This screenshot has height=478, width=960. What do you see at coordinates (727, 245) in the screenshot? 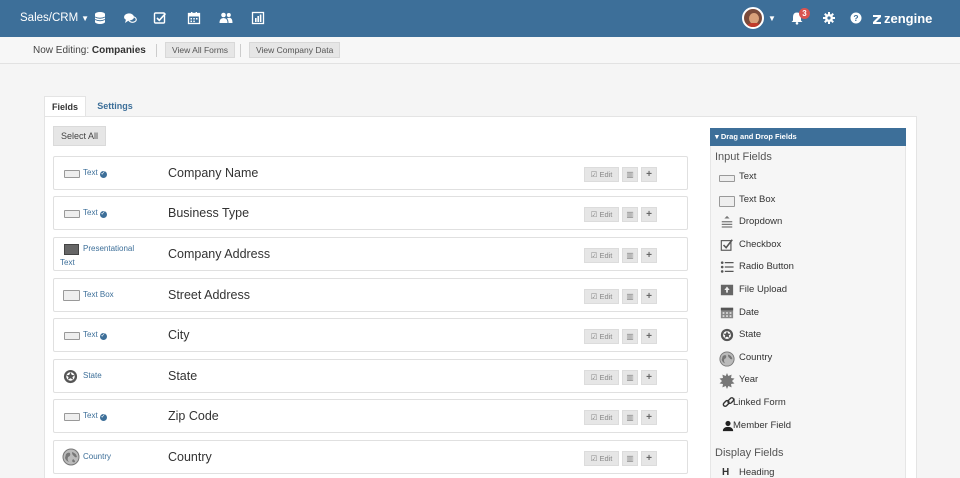
I see `checkbox-icon` at bounding box center [727, 245].